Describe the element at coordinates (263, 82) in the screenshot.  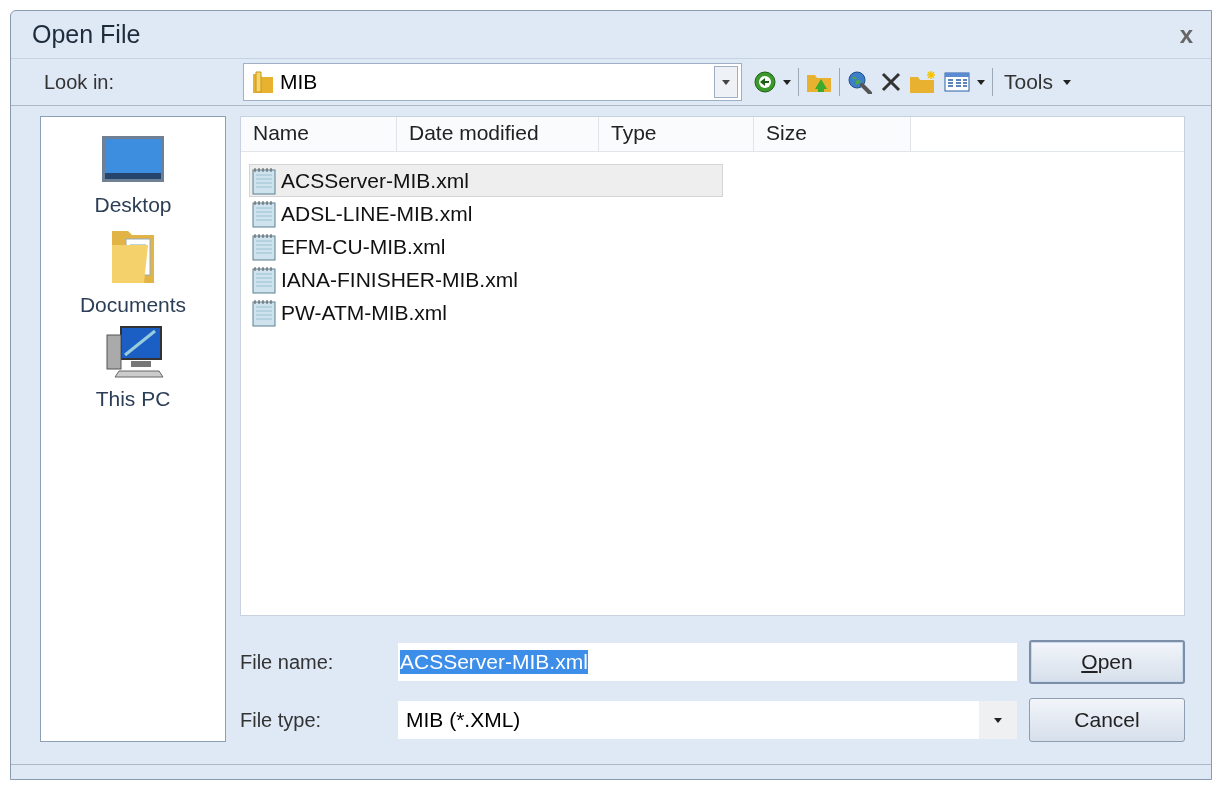
I see `folder-icon` at that location.